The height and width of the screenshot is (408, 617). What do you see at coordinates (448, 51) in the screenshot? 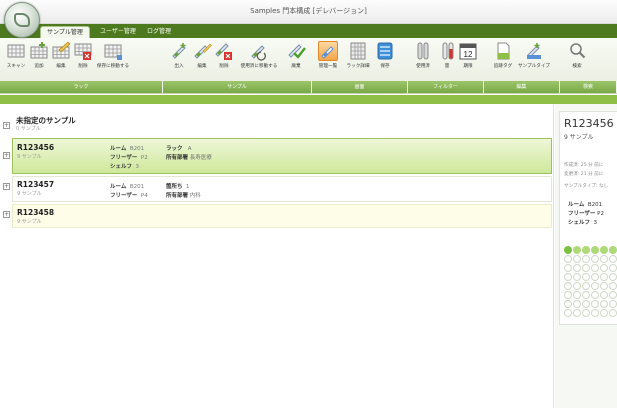
I see `tube-red-icon` at bounding box center [448, 51].